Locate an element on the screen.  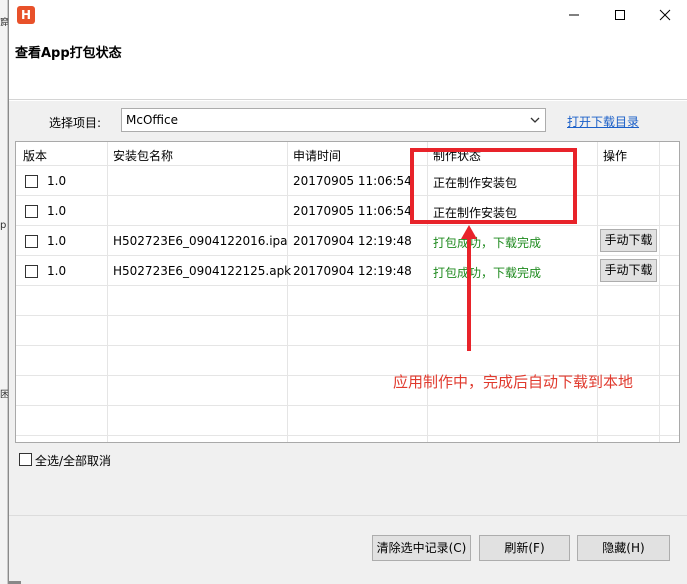
maximize-button is located at coordinates (620, 15).